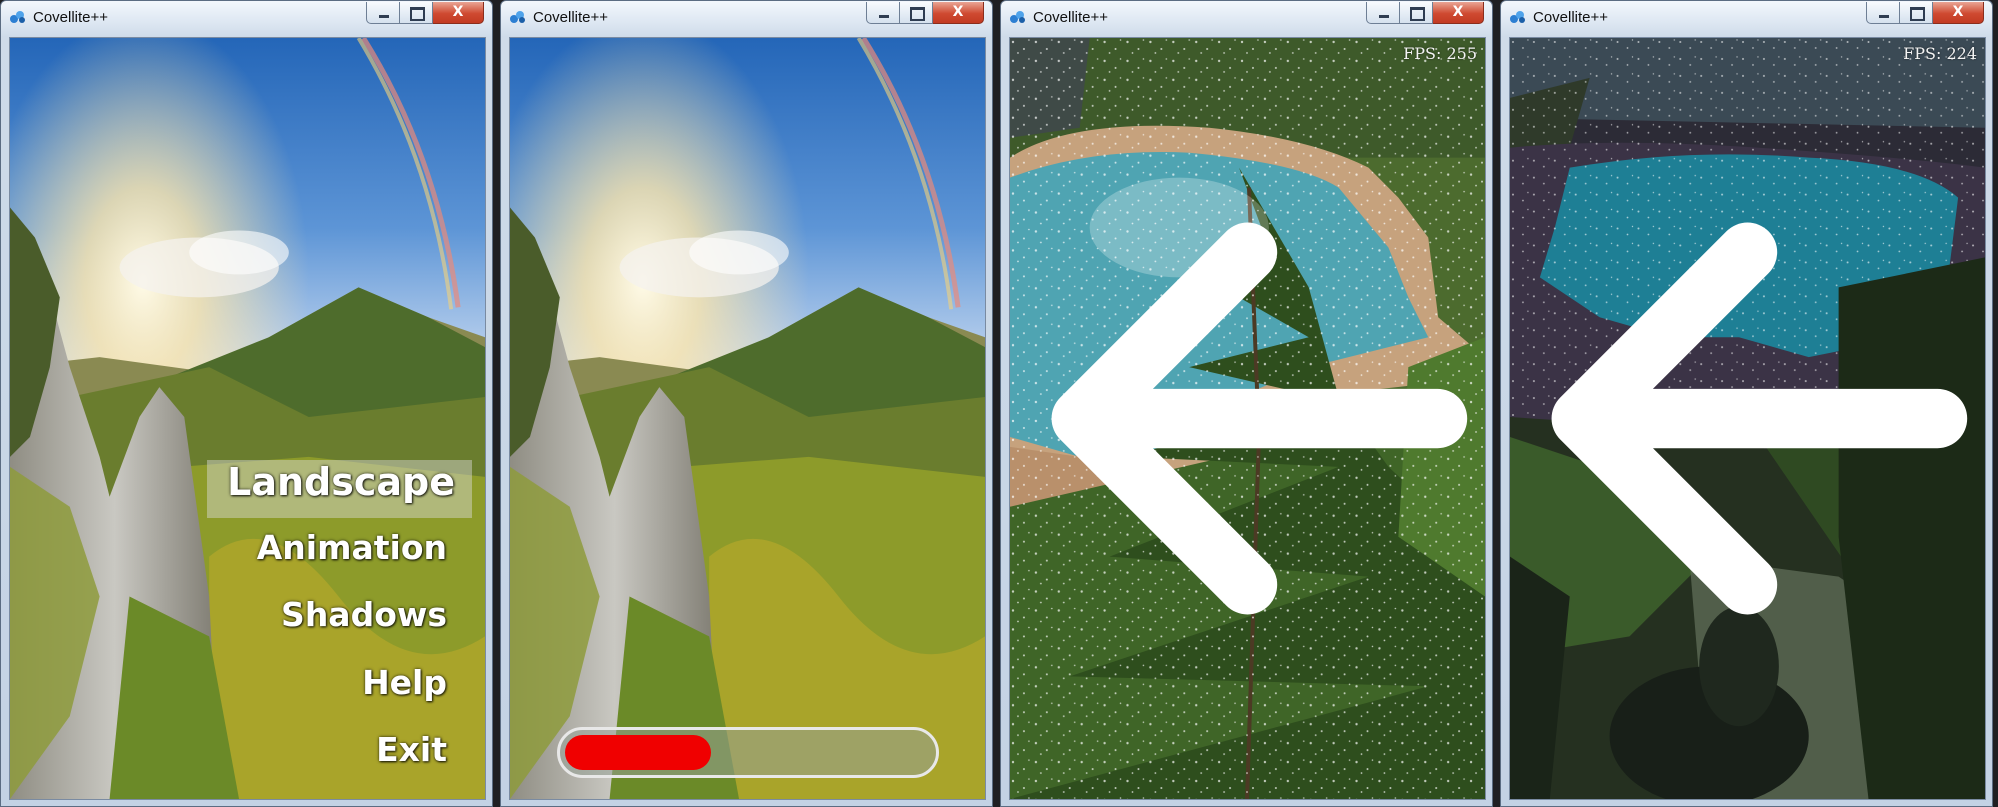 The height and width of the screenshot is (807, 1998). Describe the element at coordinates (404, 682) in the screenshot. I see `menu-item-help: Help` at that location.